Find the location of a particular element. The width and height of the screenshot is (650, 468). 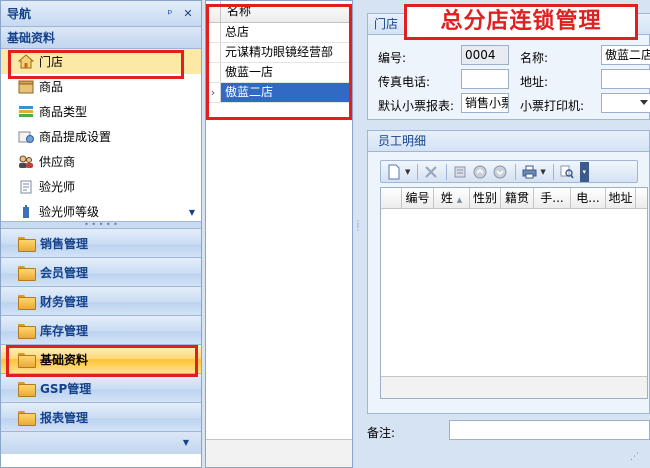

scroll-down-icon: ▼ is located at coordinates (192, 212).